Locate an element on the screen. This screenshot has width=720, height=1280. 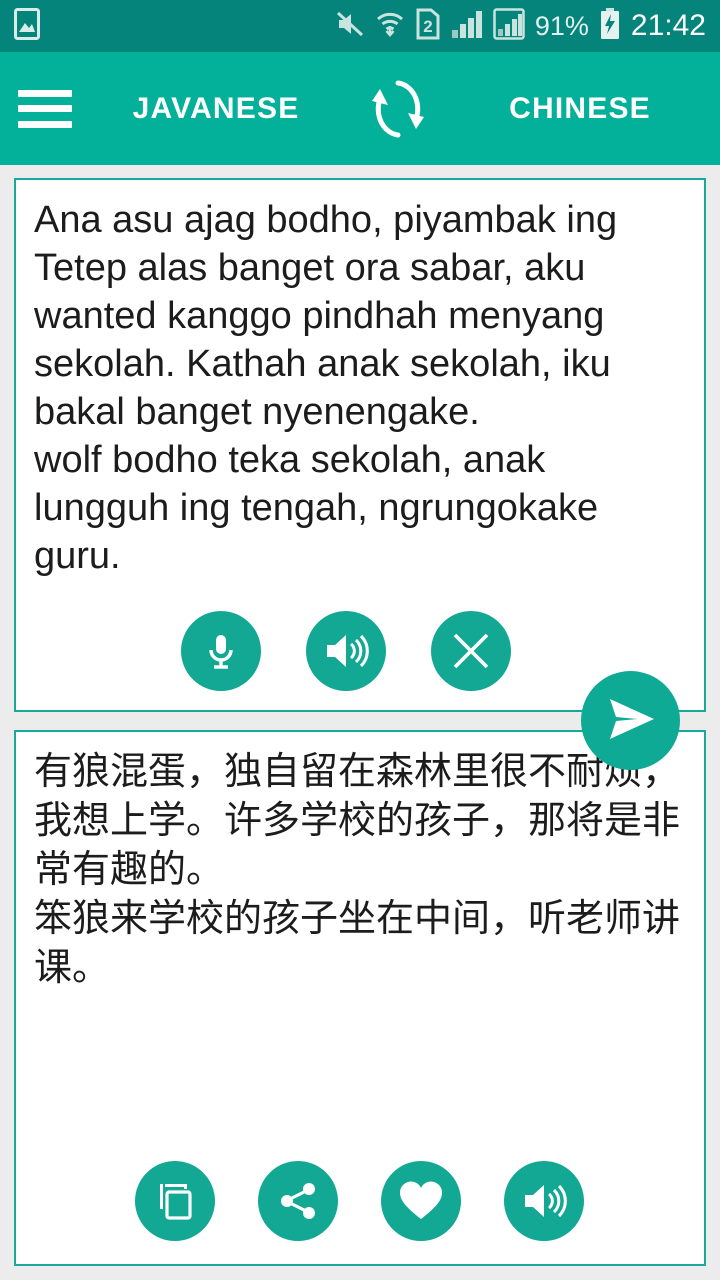
status-bar-left-icons is located at coordinates (27, 26).